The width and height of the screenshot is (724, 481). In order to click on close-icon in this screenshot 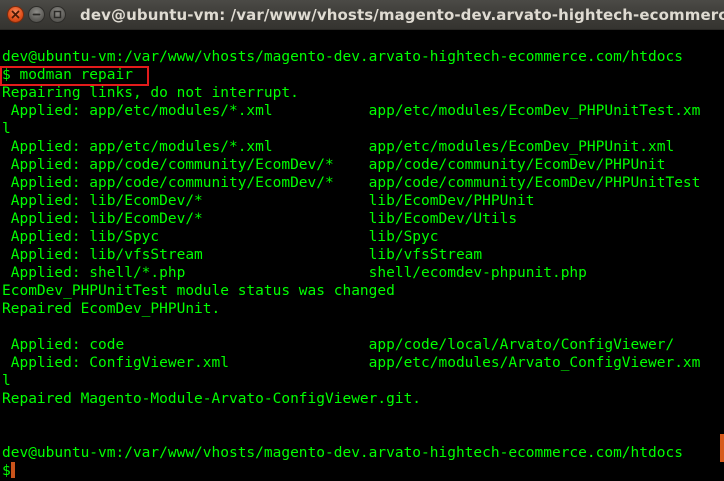, I will do `click(15, 14)`.